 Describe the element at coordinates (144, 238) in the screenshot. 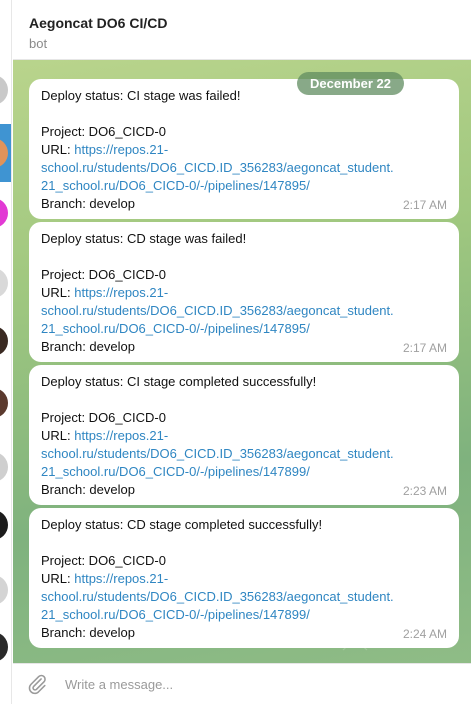

I see `message-status: Deploy status: CD stage was failed!` at that location.